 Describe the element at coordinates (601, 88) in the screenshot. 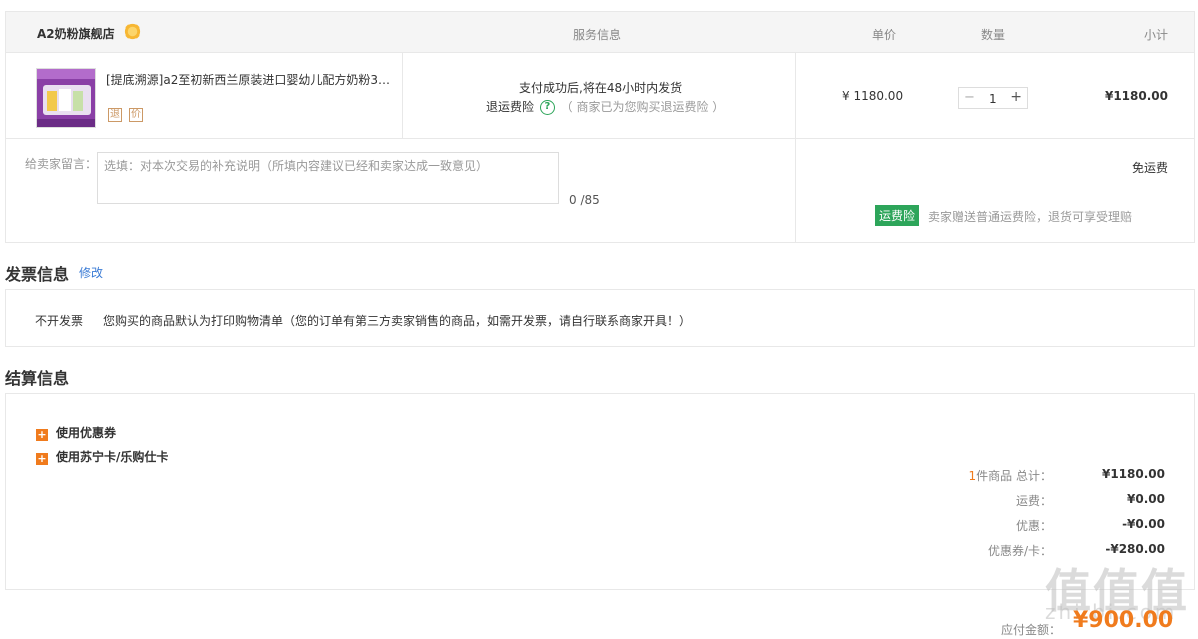

I see `delivery-promise: 支付成功后,将在48小时内发货` at that location.